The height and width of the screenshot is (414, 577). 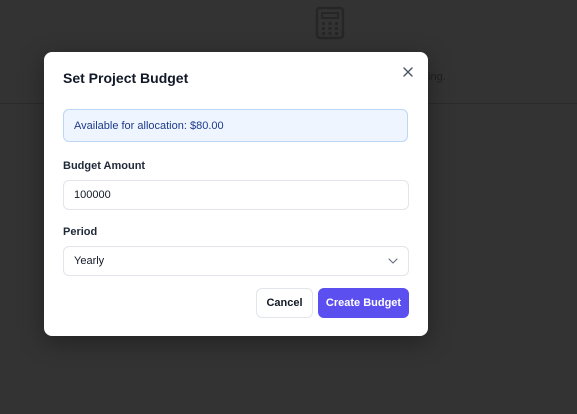 I want to click on period-select: Yearly, so click(x=236, y=261).